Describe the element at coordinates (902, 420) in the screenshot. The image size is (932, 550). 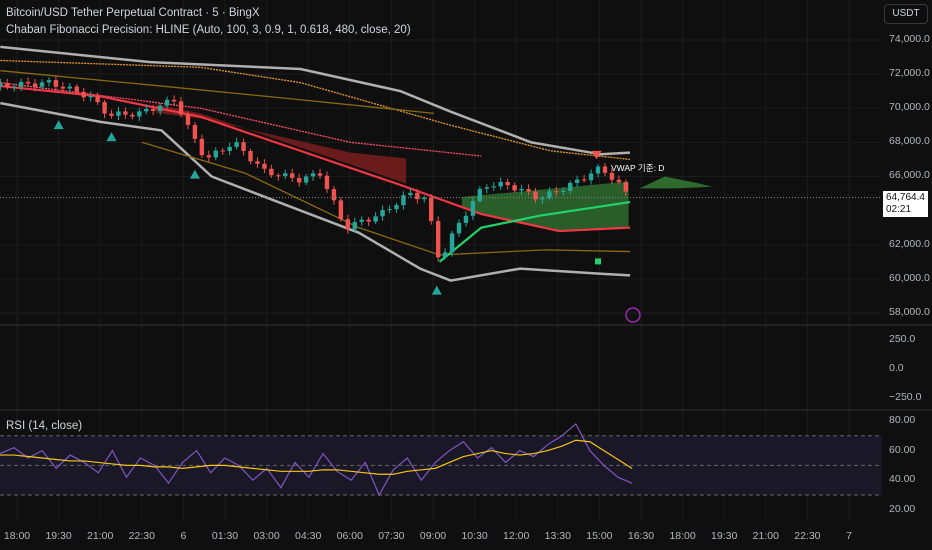
I see `rsi-axis-label: 80.00` at that location.